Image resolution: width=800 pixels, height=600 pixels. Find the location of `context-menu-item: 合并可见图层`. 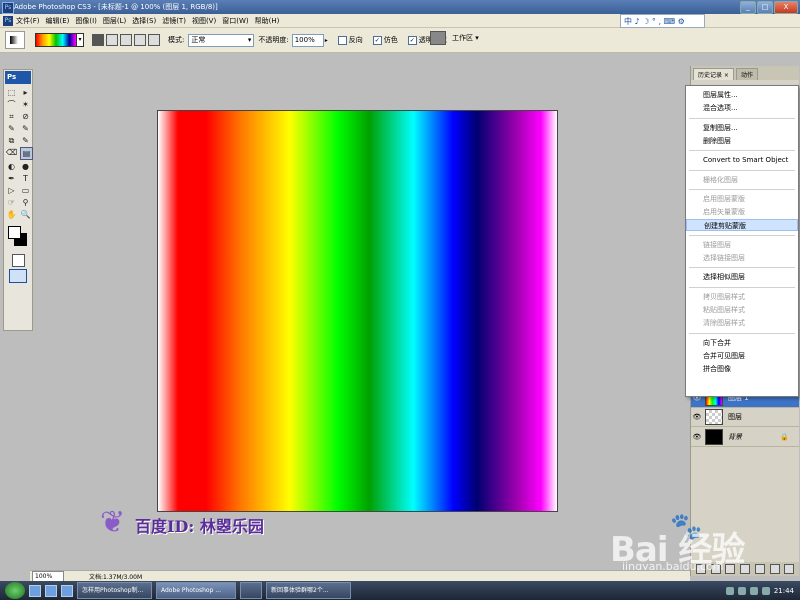

context-menu-item: 合并可见图层 is located at coordinates (742, 356).